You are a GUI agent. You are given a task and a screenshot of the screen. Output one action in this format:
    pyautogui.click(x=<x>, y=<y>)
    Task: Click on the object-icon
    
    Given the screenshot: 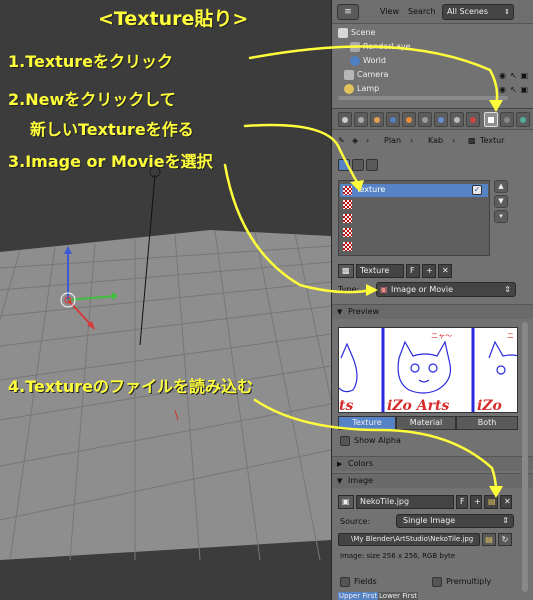 What is the action you would take?
    pyautogui.click(x=409, y=120)
    